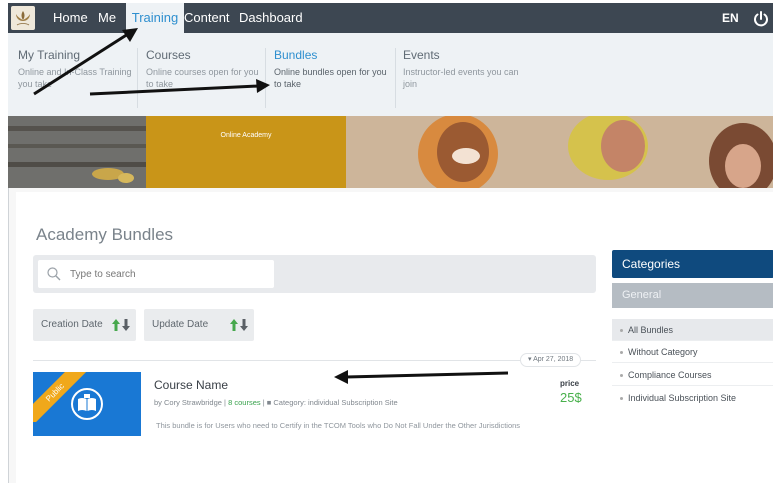 The image size is (773, 483). What do you see at coordinates (421, 377) in the screenshot?
I see `annotation-arrow-course-name` at bounding box center [421, 377].